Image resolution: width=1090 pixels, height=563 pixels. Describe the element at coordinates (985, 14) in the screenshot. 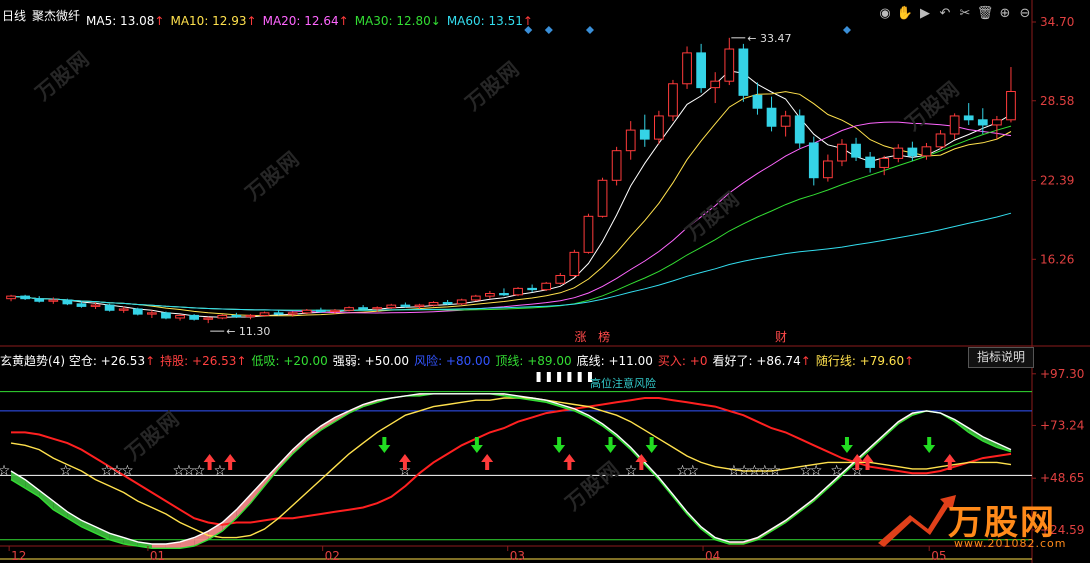

I see `trash-icon: 🗑` at that location.